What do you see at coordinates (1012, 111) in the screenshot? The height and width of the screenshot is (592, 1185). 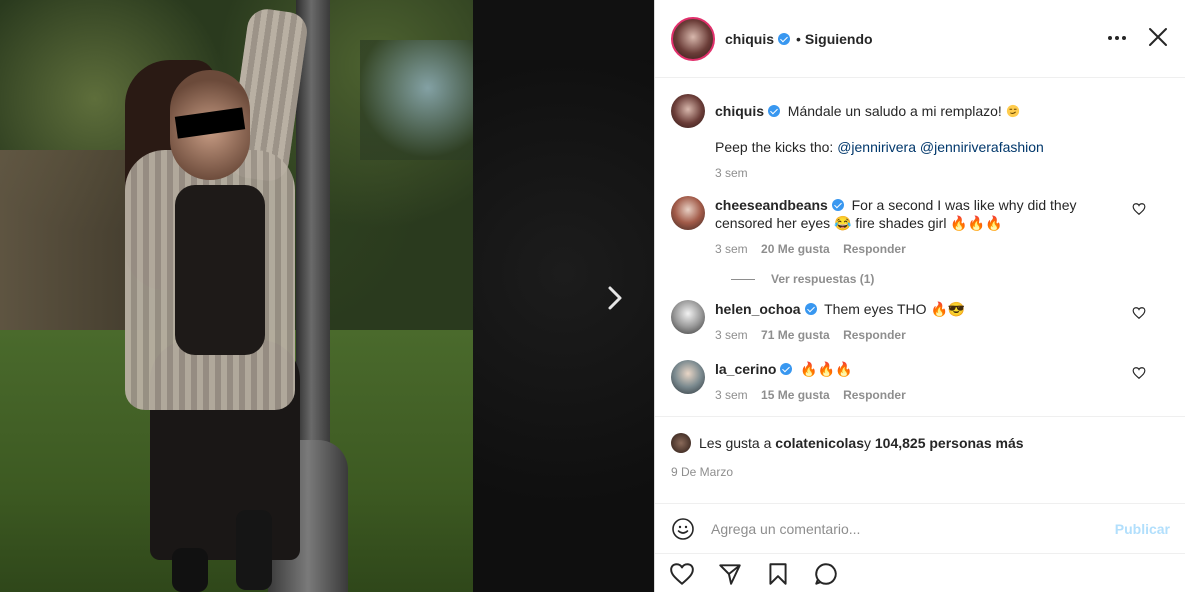 I see `smirk-emoji-icon` at bounding box center [1012, 111].